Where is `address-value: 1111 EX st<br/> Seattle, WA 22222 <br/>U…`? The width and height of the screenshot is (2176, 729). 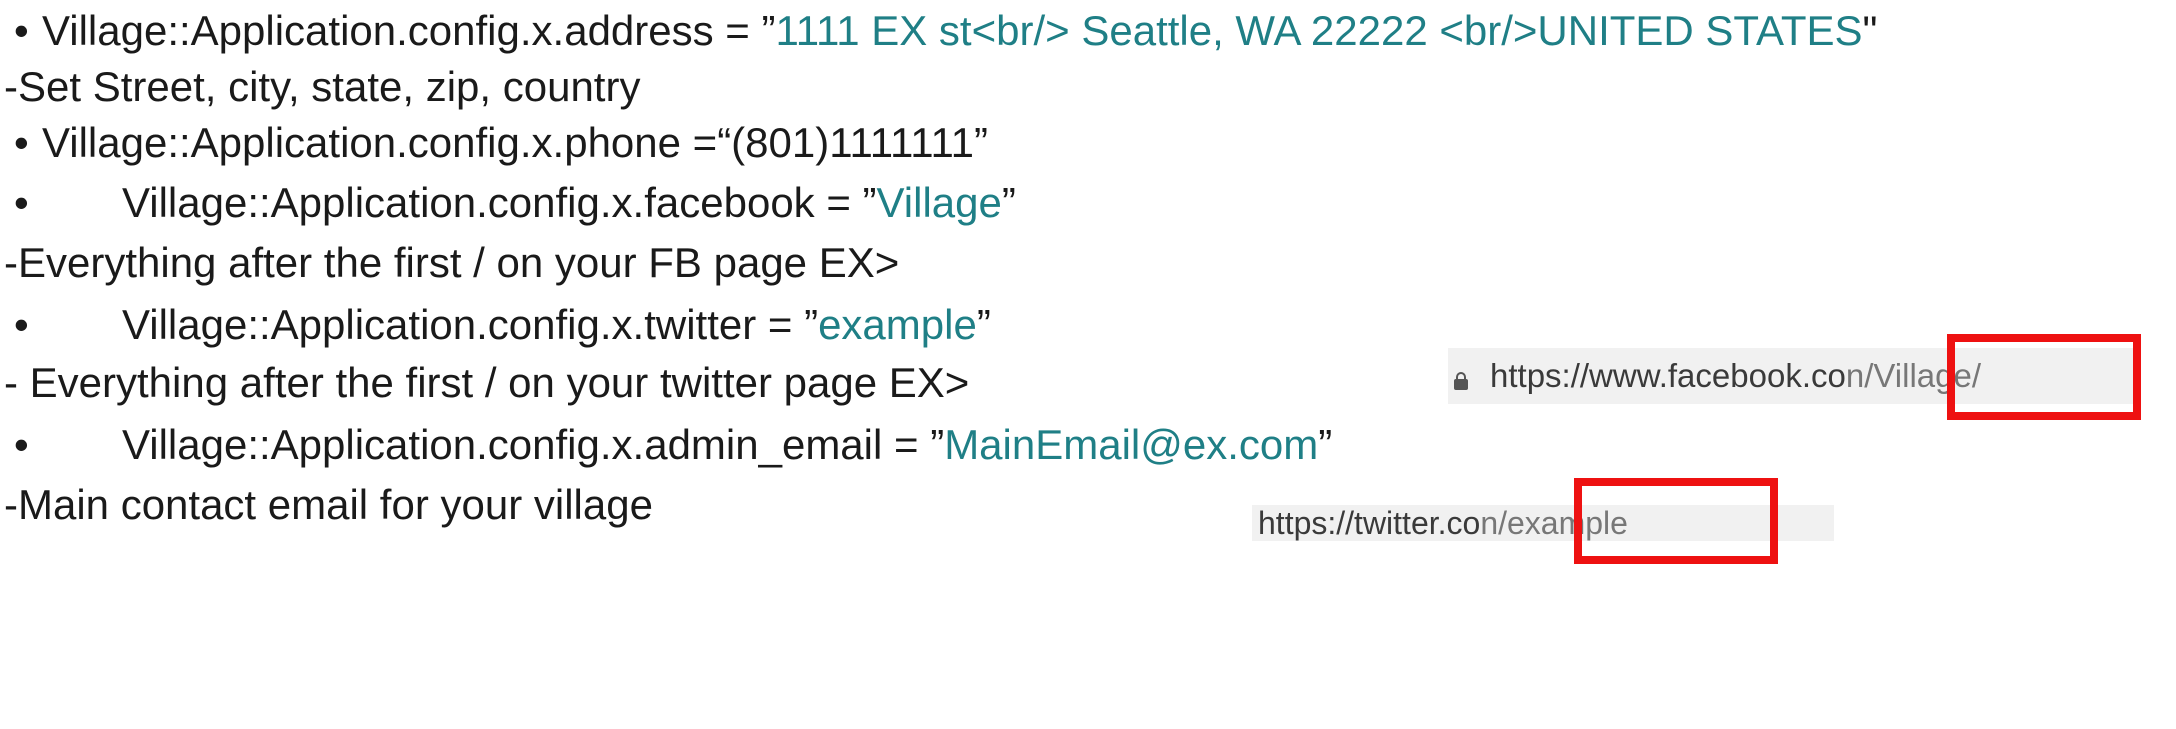 address-value: 1111 EX st<br/> Seattle, WA 22222 <br/>U… is located at coordinates (1319, 30).